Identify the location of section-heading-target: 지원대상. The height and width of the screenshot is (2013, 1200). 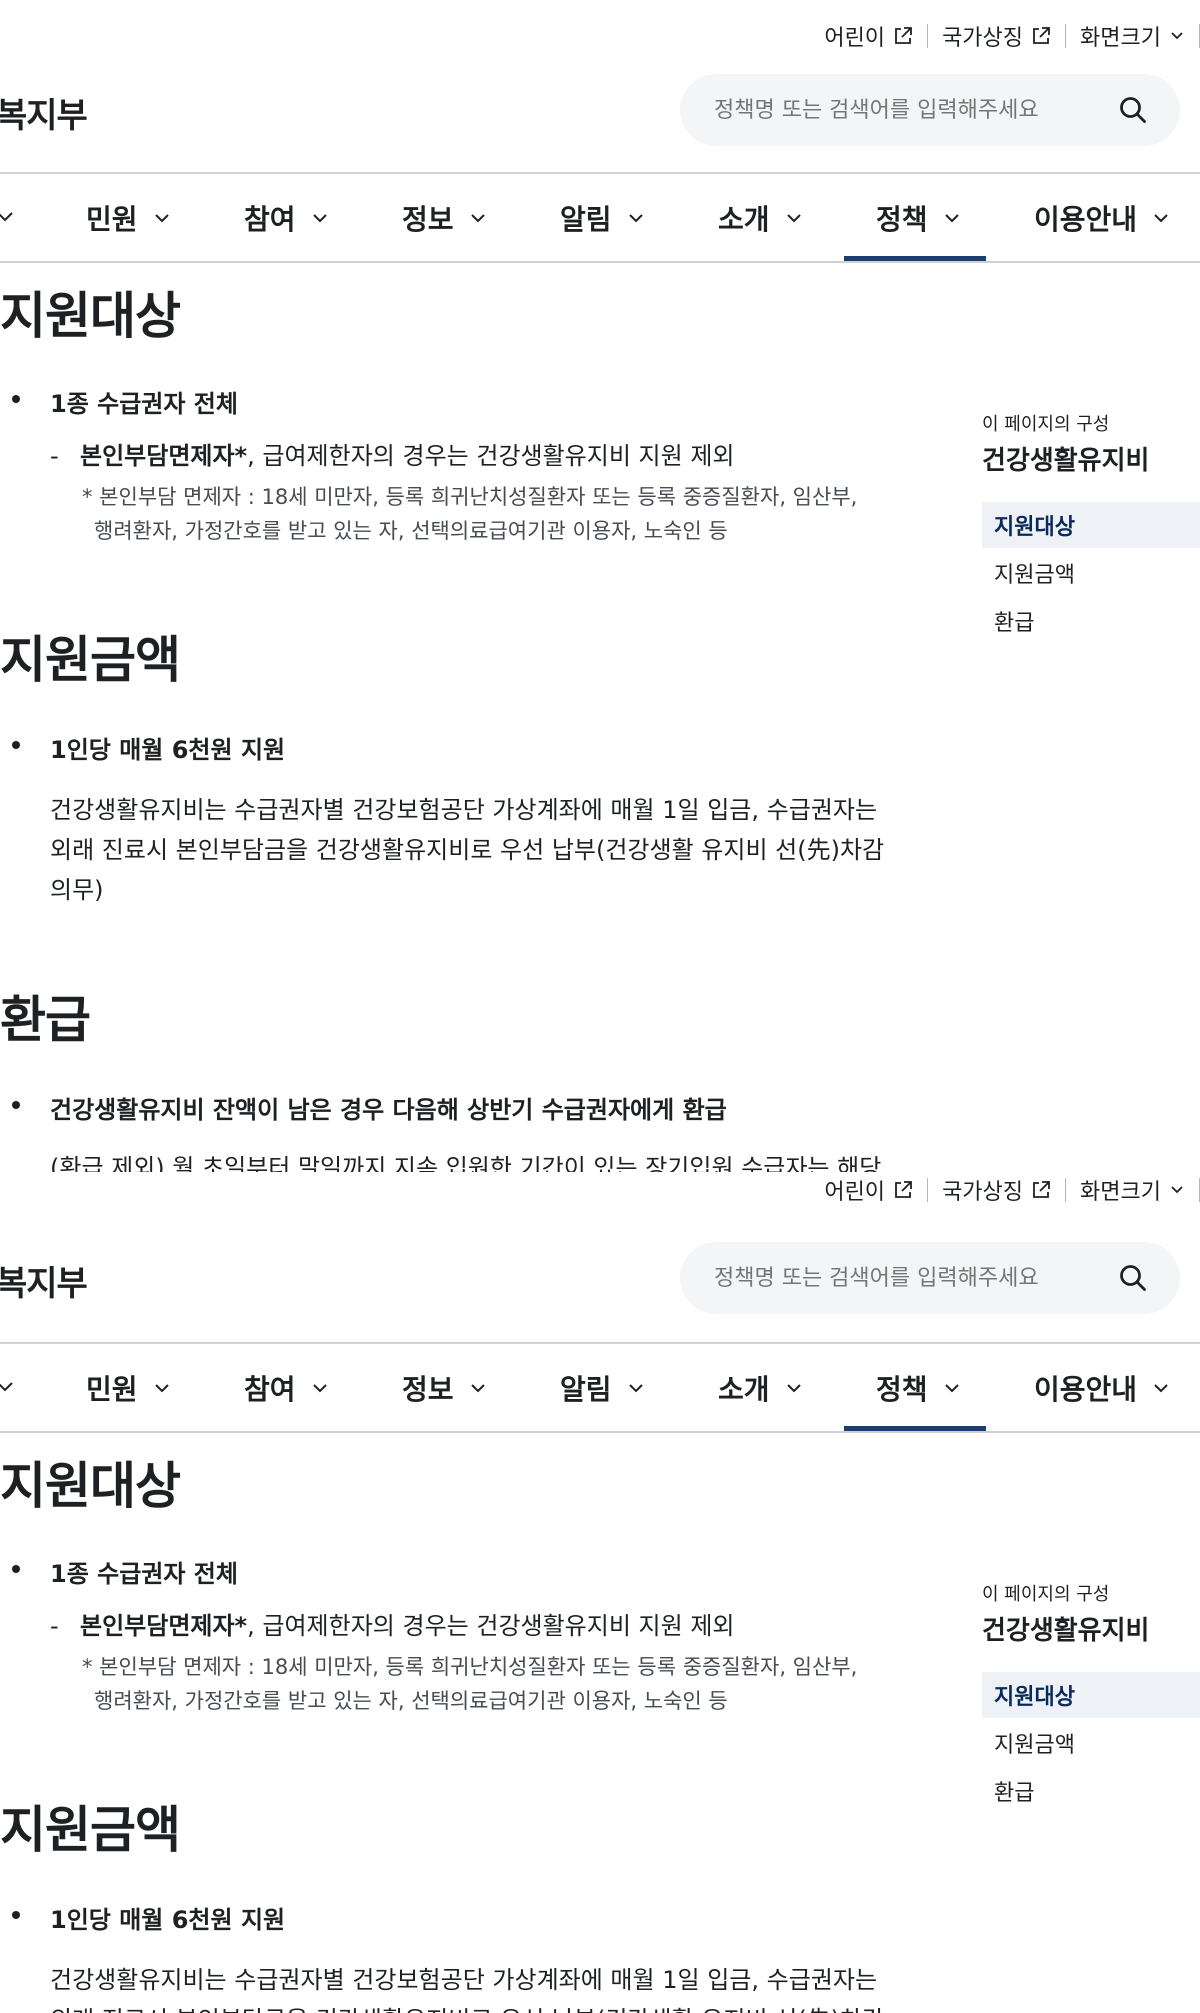
(90, 316).